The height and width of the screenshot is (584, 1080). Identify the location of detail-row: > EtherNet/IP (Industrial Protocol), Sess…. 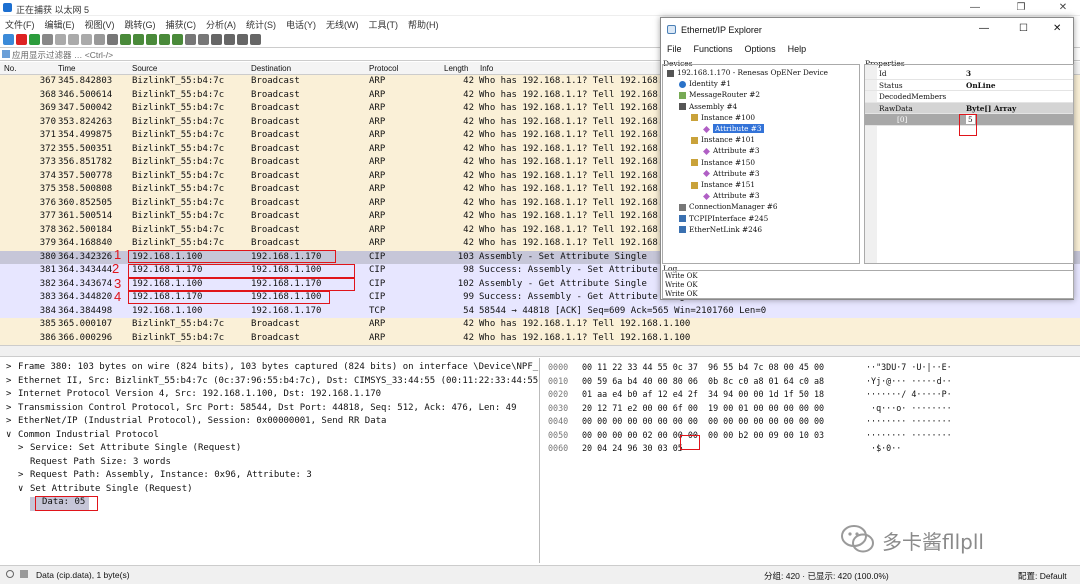
(196, 423).